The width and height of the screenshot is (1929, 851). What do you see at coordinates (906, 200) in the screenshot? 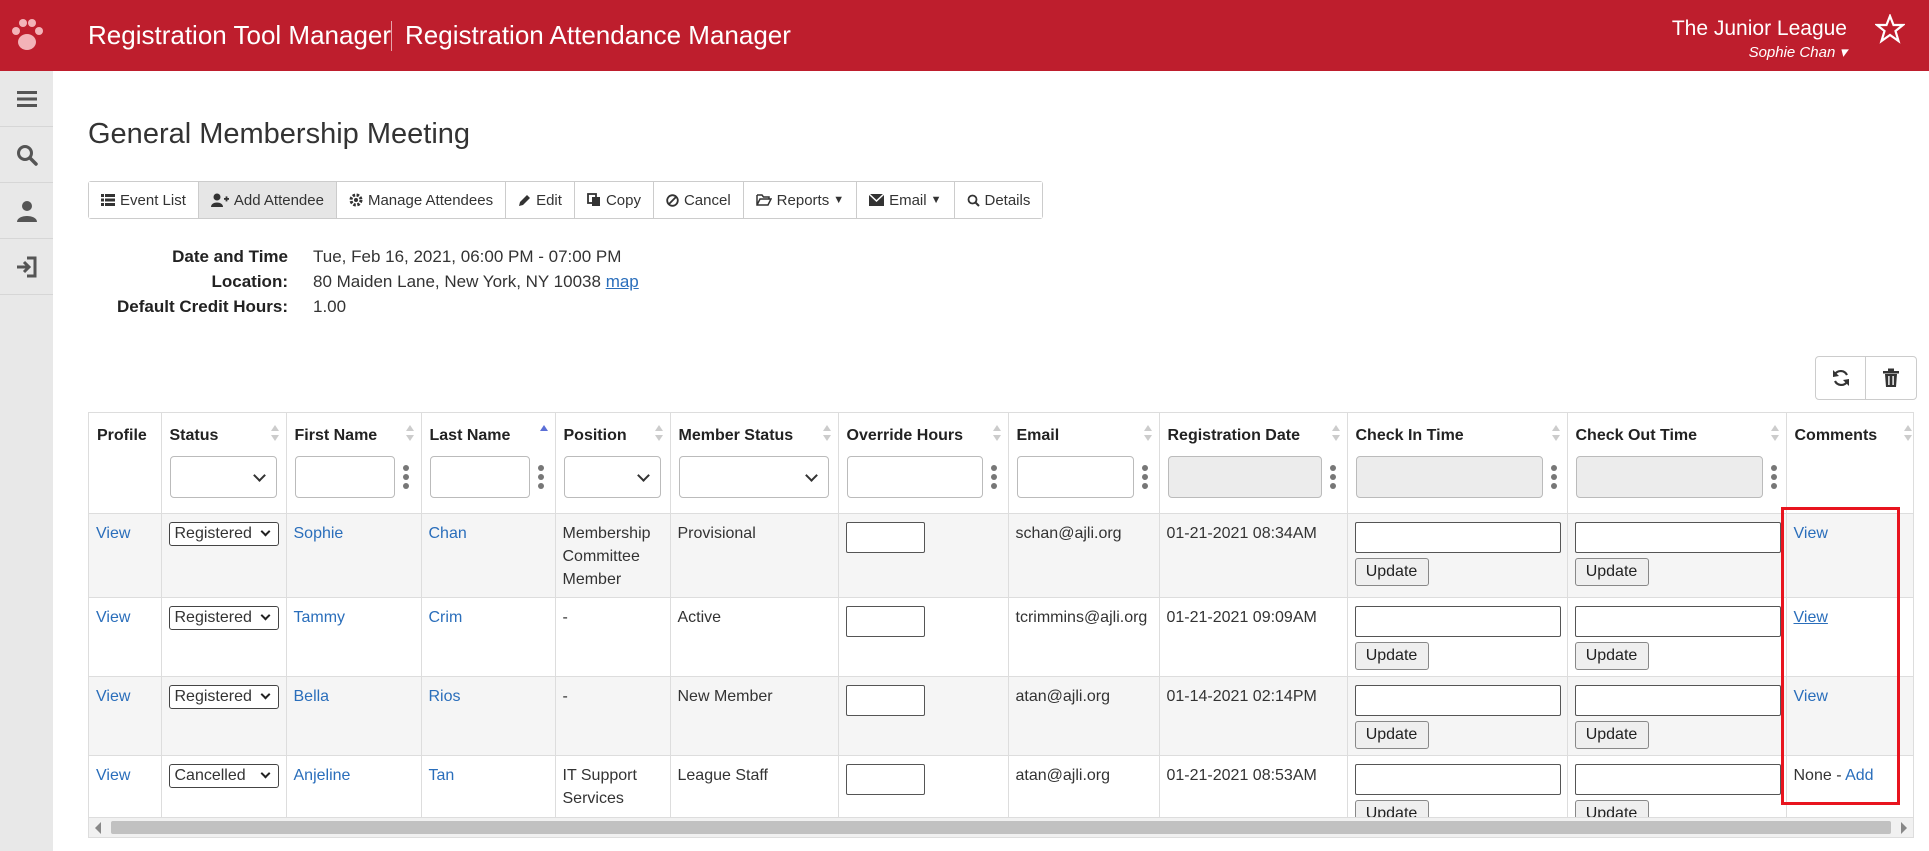
I see `email-dropdown: Email ▼` at bounding box center [906, 200].